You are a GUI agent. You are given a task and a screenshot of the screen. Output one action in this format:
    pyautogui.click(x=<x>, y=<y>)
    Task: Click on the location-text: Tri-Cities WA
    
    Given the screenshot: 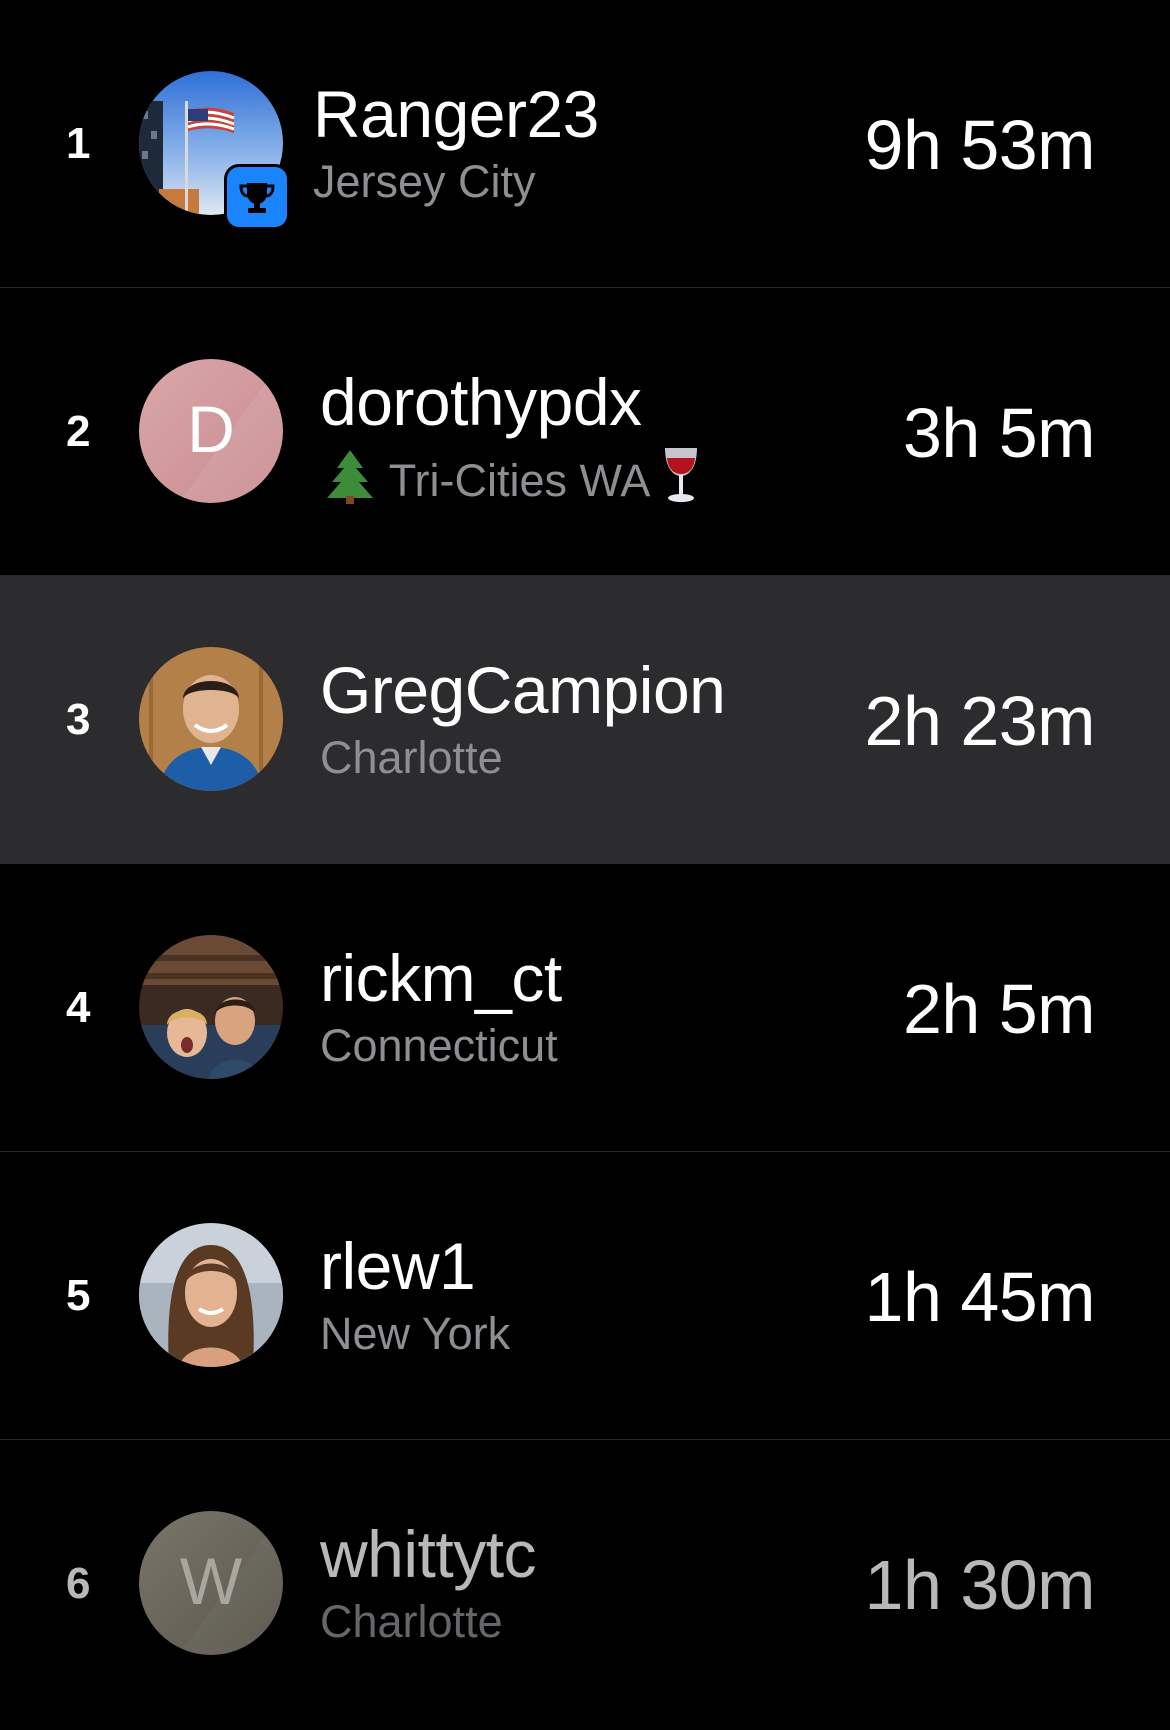 What is the action you would take?
    pyautogui.click(x=518, y=480)
    